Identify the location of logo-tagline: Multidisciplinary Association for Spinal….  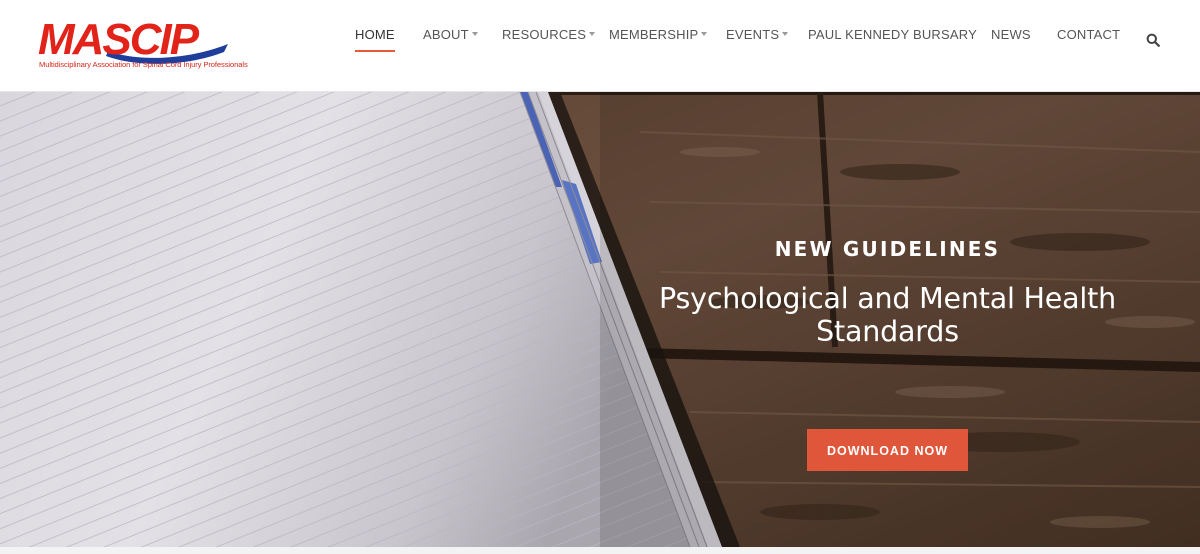
(143, 64).